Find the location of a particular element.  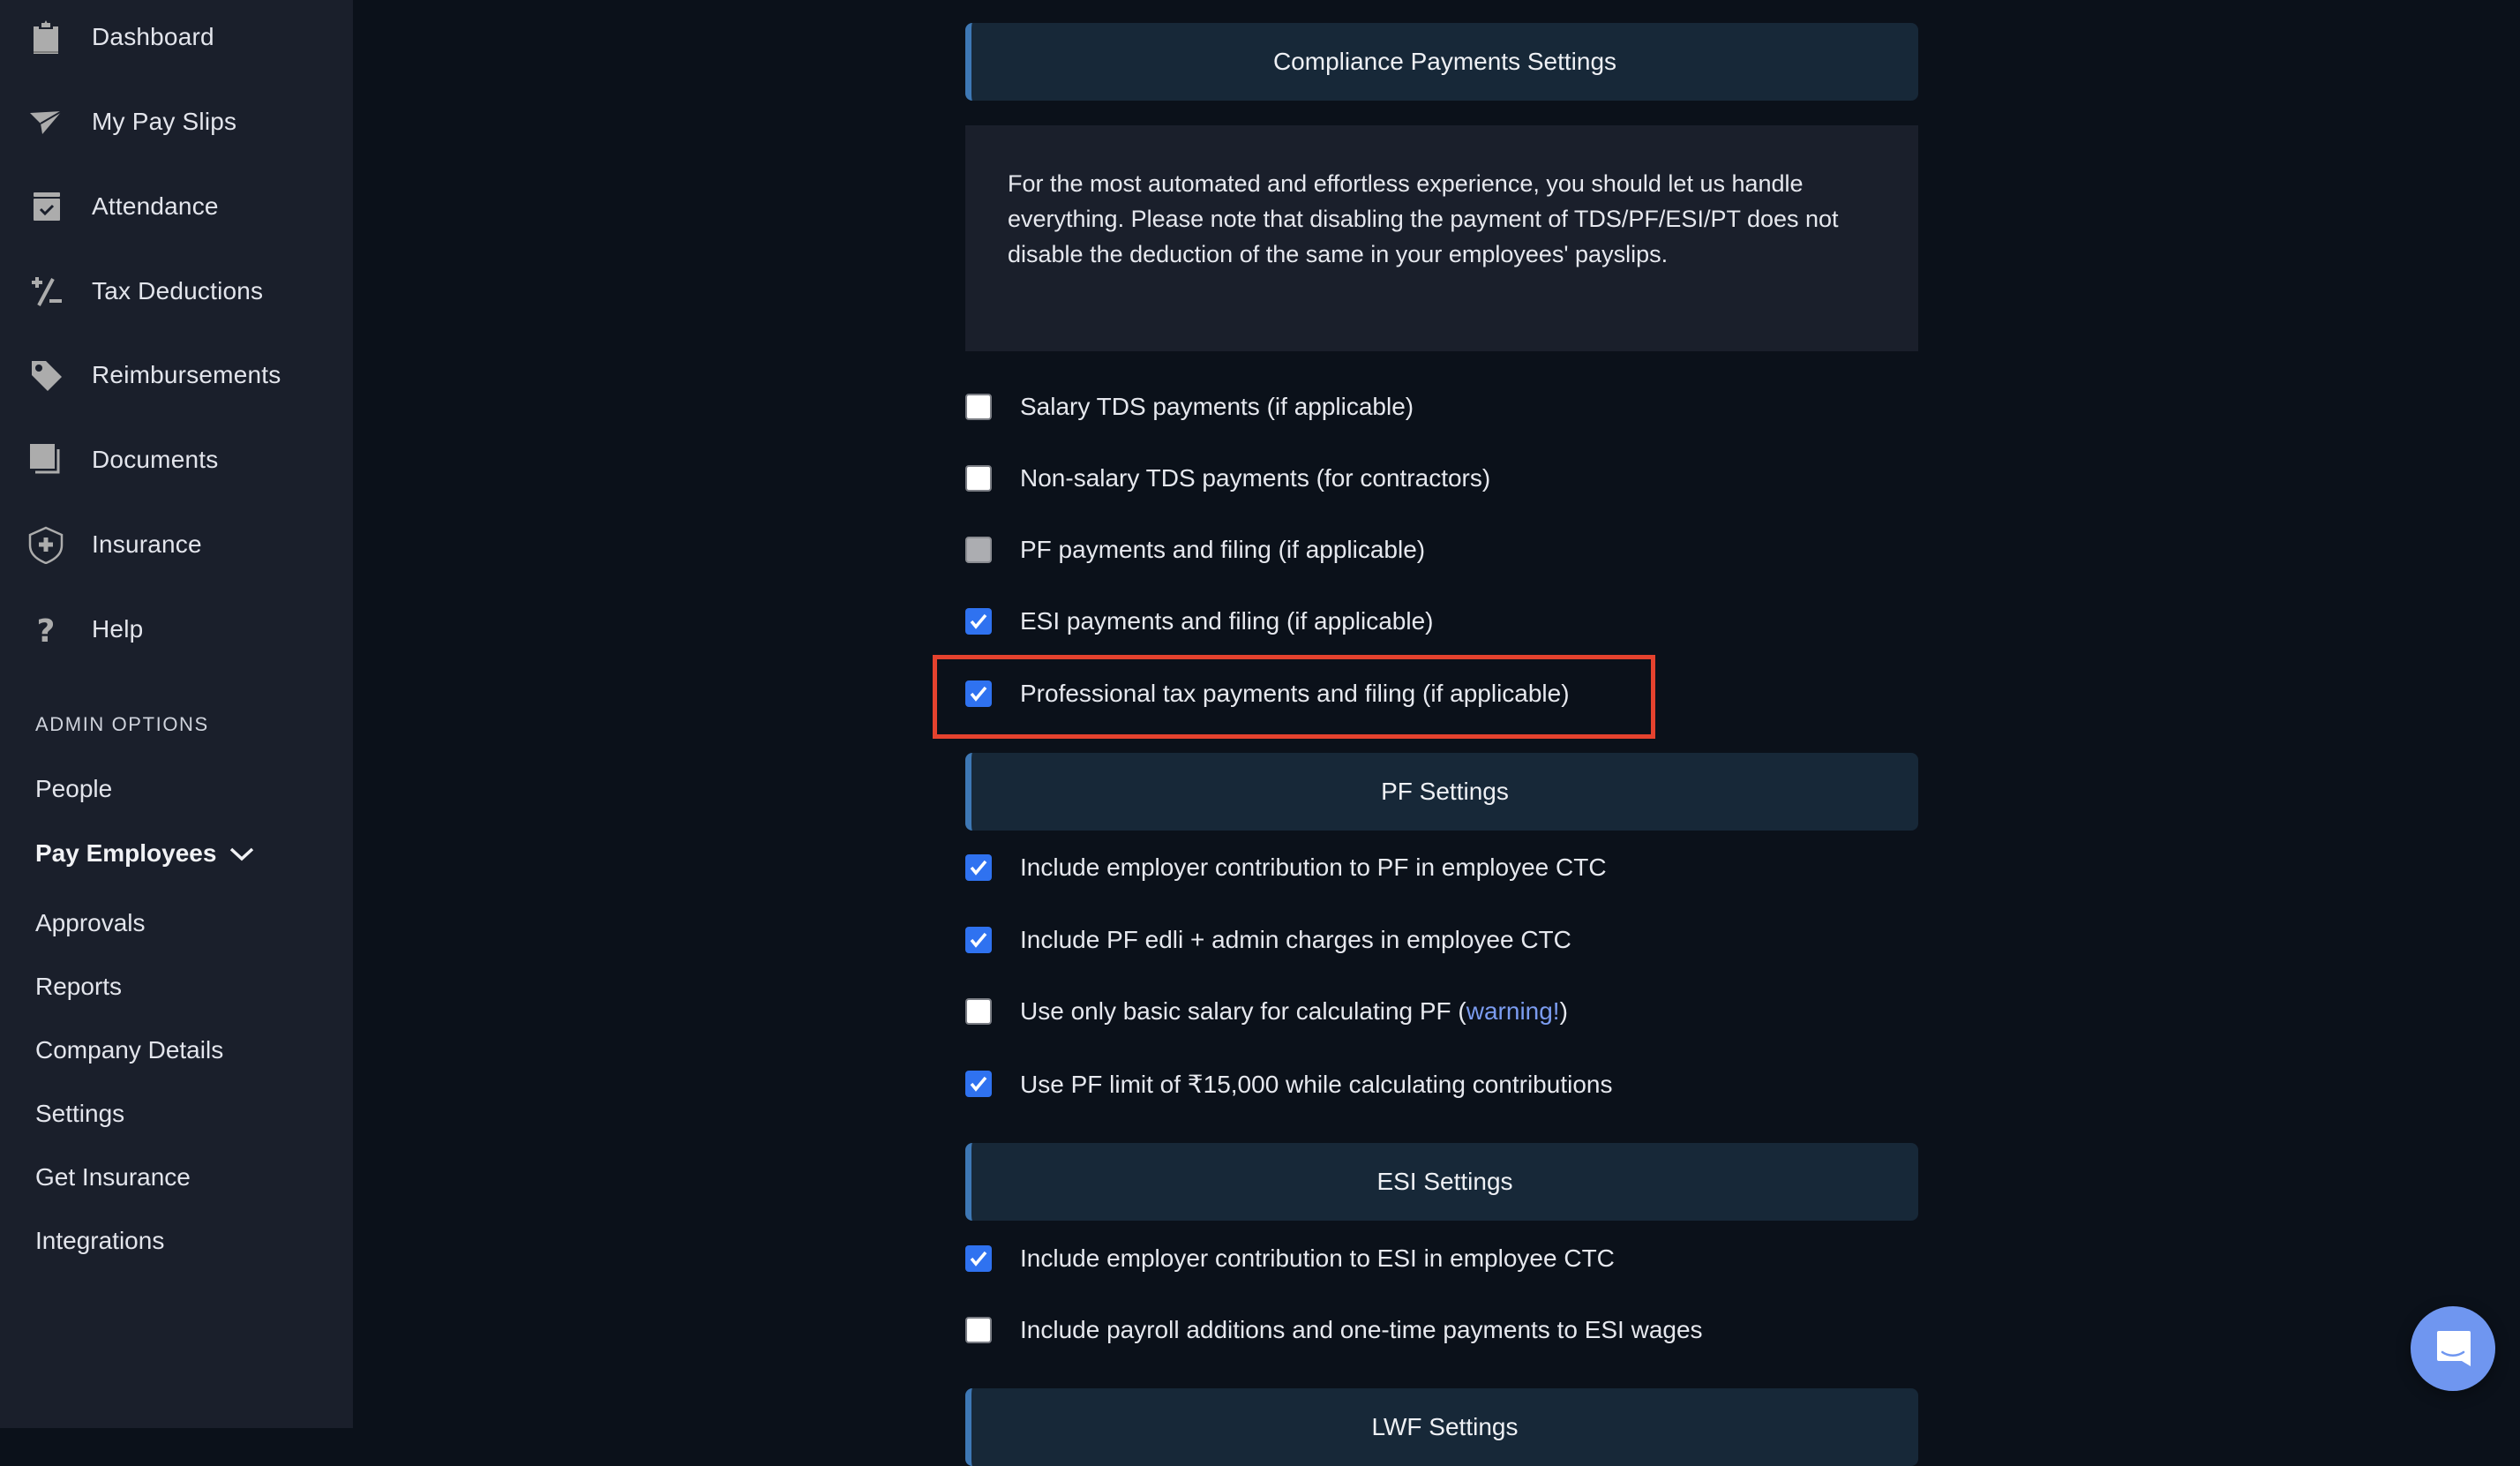

sidebar-item-attendance: Attendance is located at coordinates (176, 206).